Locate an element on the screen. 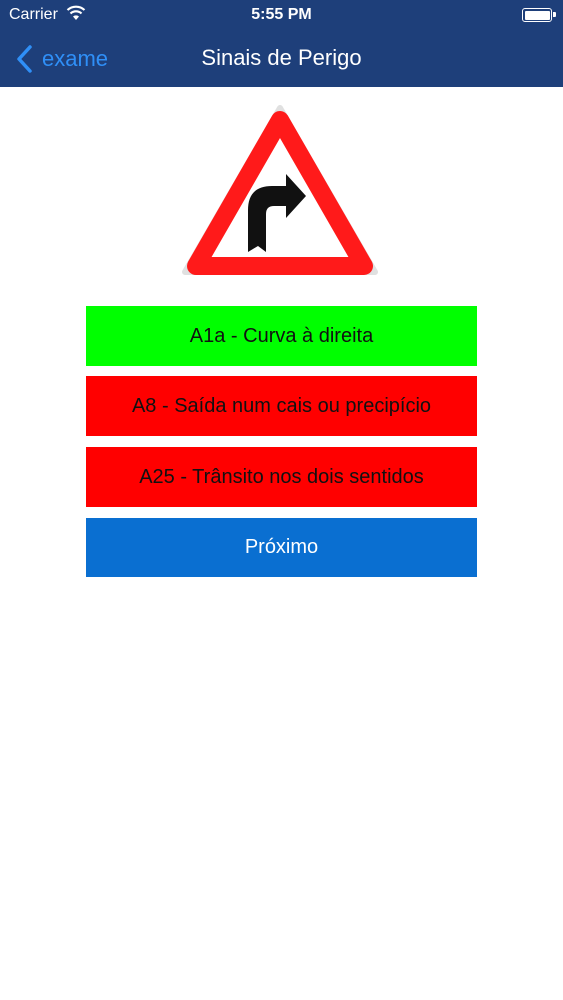 This screenshot has height=1000, width=563. status-time: 5:55 PM is located at coordinates (281, 14).